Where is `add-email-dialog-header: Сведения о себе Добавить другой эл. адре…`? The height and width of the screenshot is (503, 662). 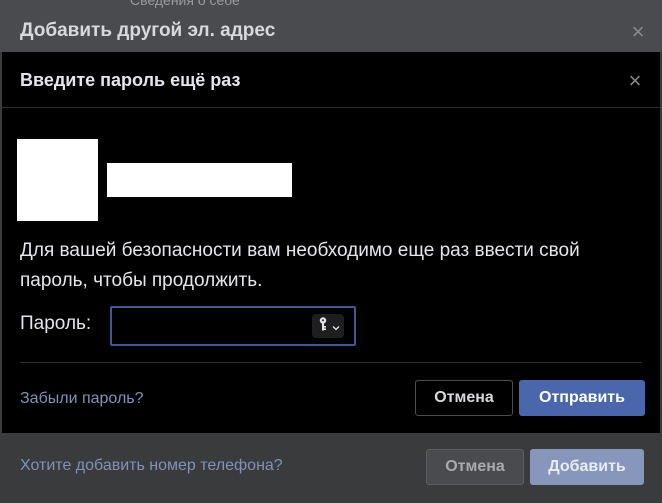
add-email-dialog-header: Сведения о себе Добавить другой эл. адре… is located at coordinates (331, 26).